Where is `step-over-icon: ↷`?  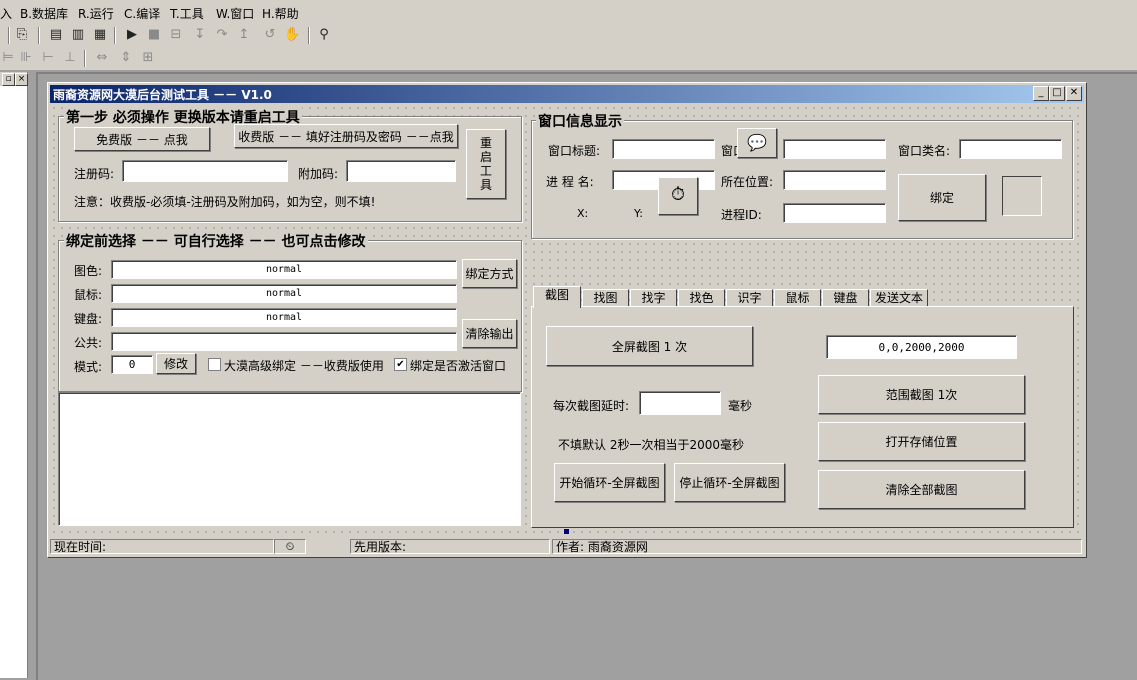 step-over-icon: ↷ is located at coordinates (222, 35).